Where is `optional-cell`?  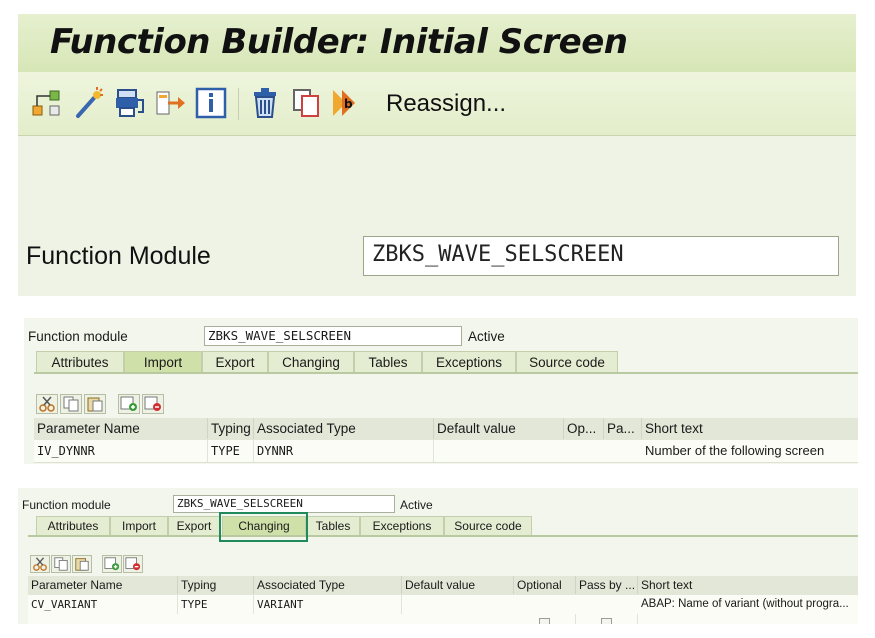
optional-cell is located at coordinates (545, 619).